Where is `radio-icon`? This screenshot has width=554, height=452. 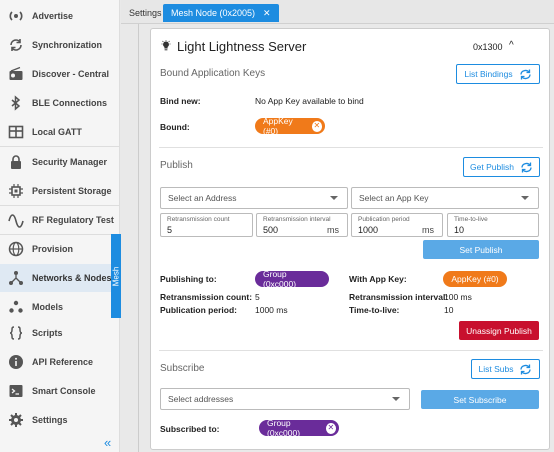
radio-icon is located at coordinates (16, 74).